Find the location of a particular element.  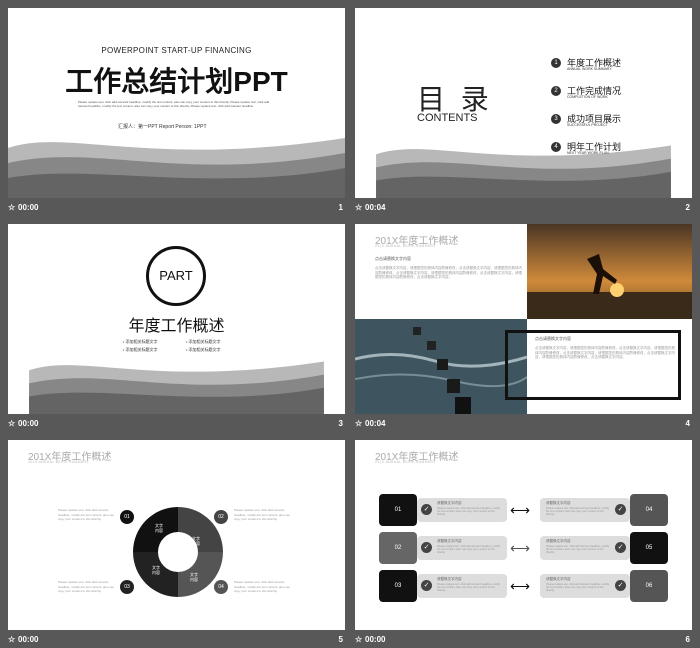

slide-info-bar: ☆ 00:04 2 is located at coordinates (523, 208).